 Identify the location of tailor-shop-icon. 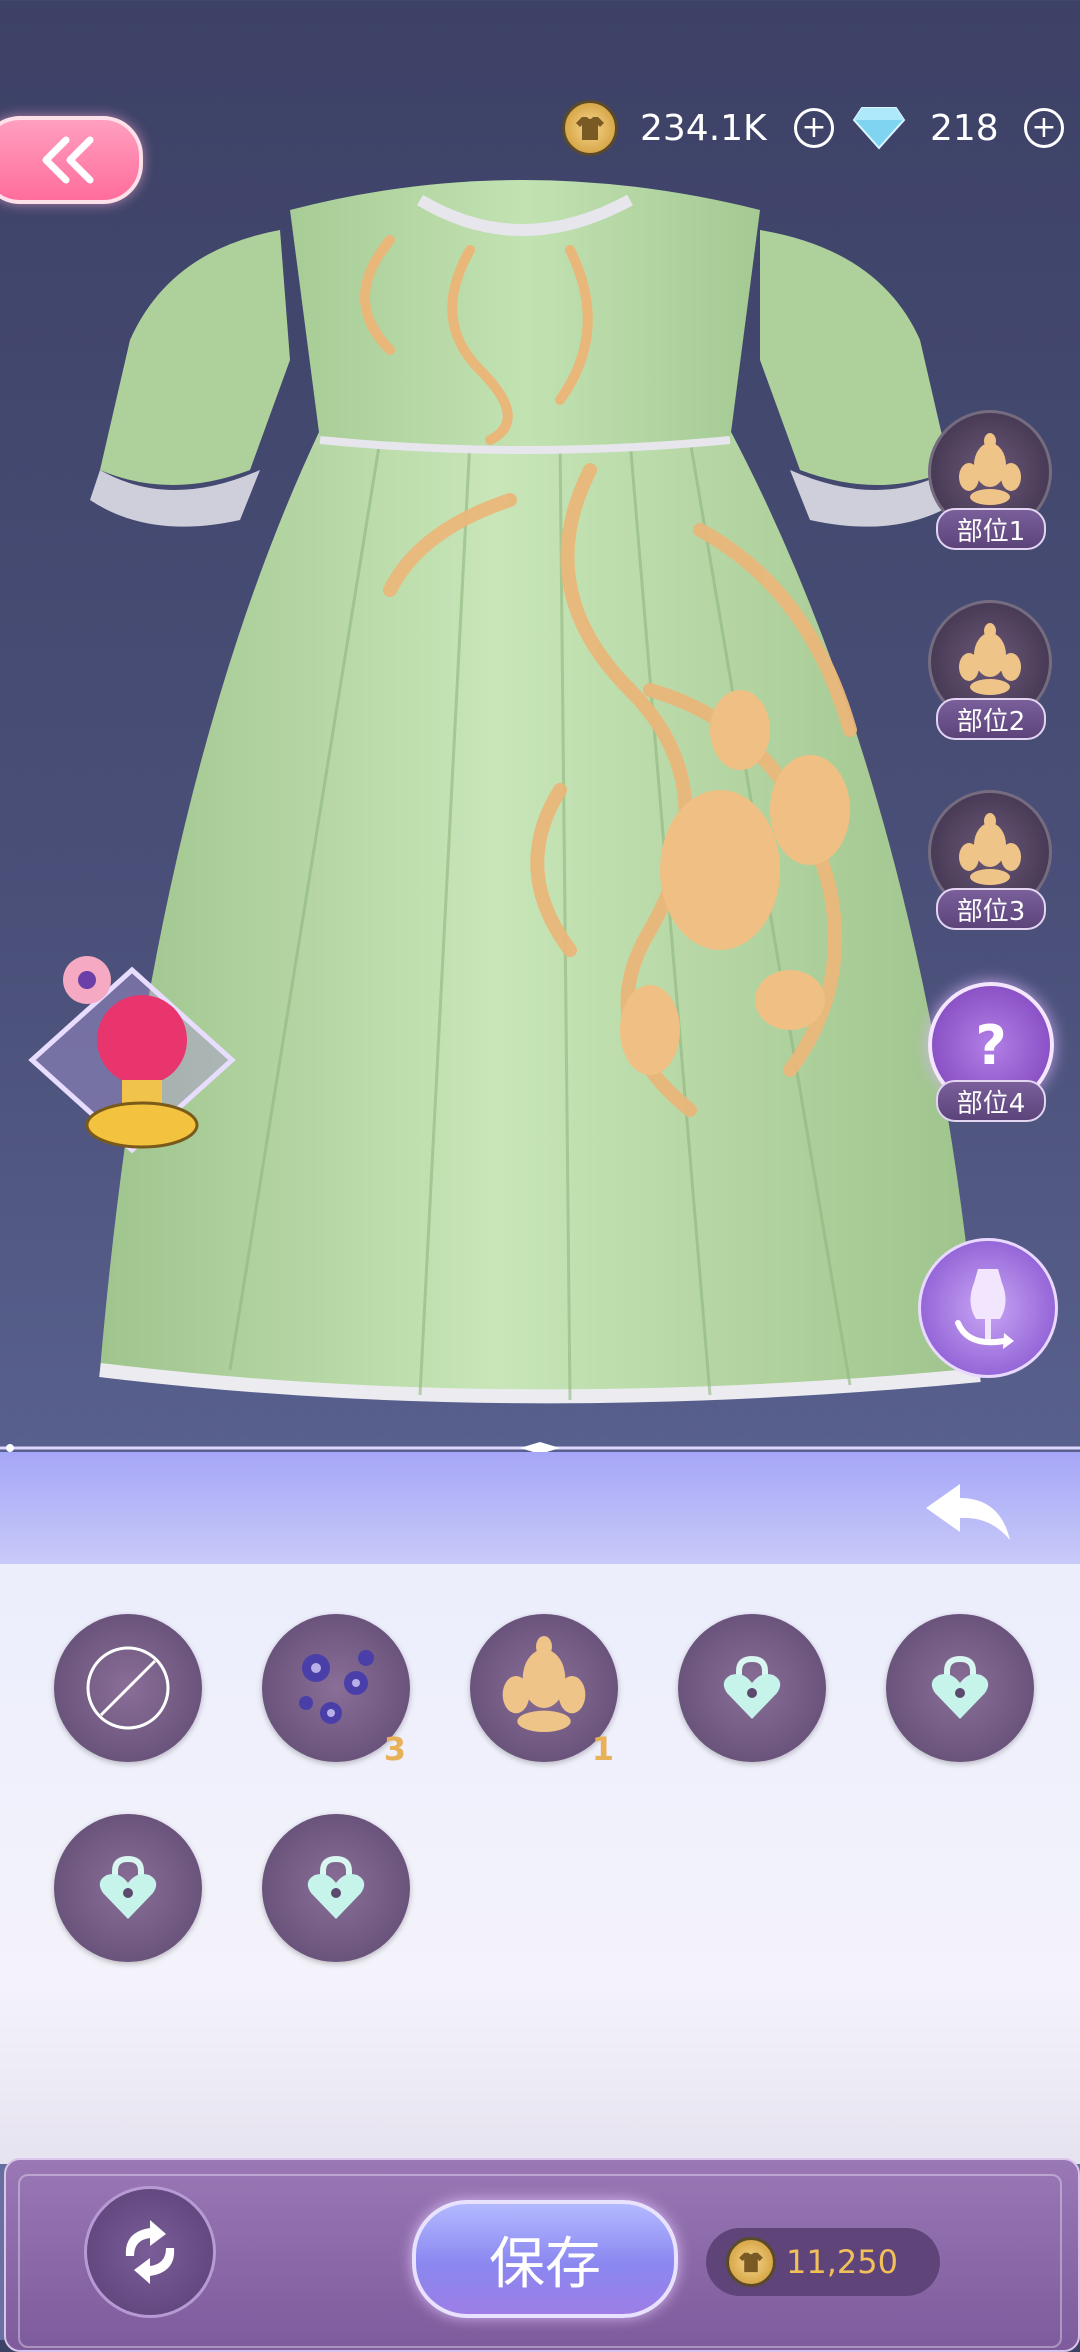
(132, 1050).